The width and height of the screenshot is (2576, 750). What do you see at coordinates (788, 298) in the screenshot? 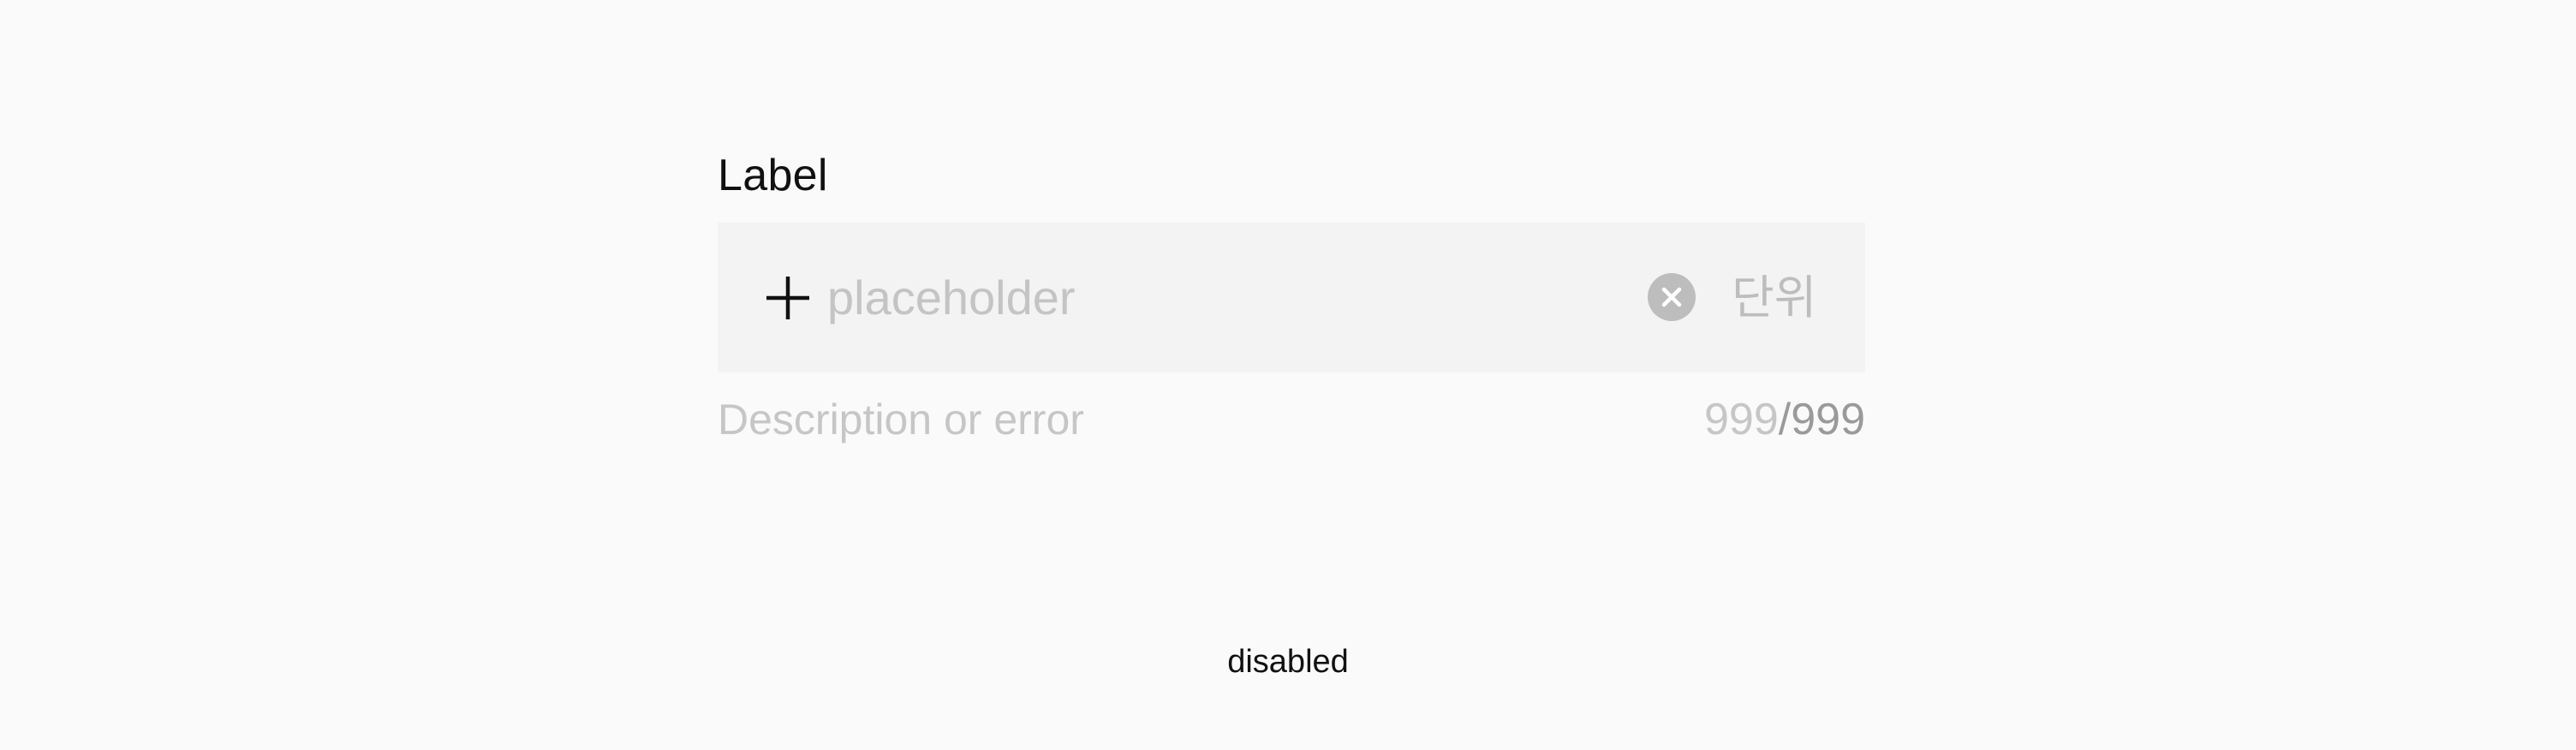
I see `plus-icon` at bounding box center [788, 298].